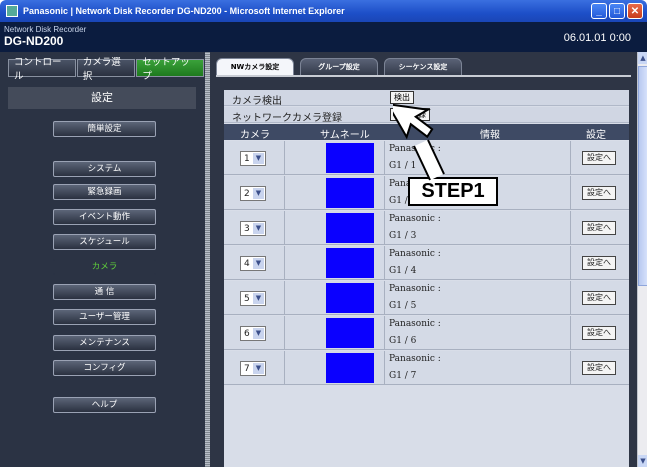  I want to click on vertical-scrollbar: ▲ ▼, so click(642, 259).